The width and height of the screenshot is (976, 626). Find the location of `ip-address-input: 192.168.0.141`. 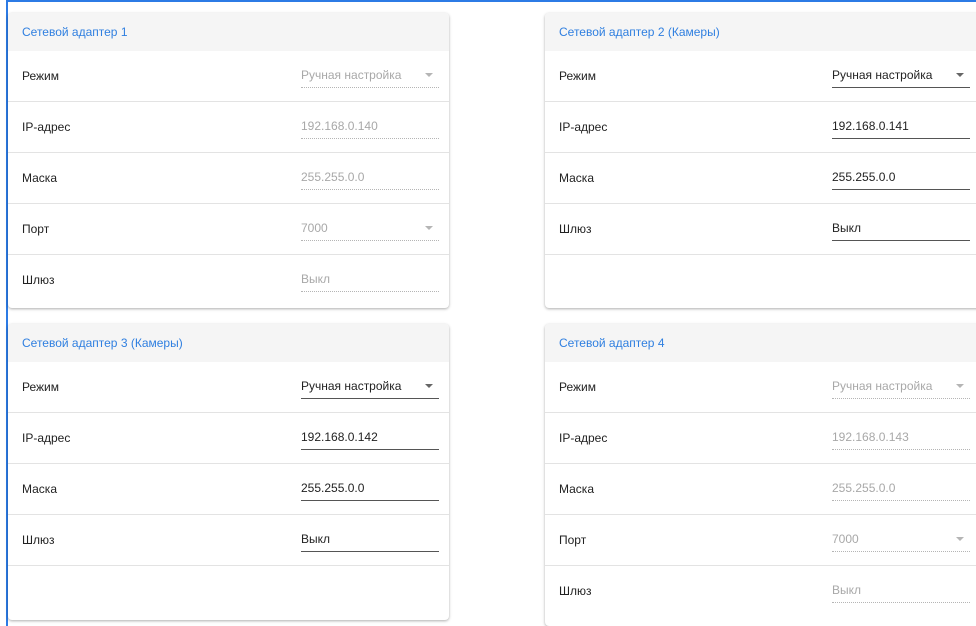

ip-address-input: 192.168.0.141 is located at coordinates (901, 127).